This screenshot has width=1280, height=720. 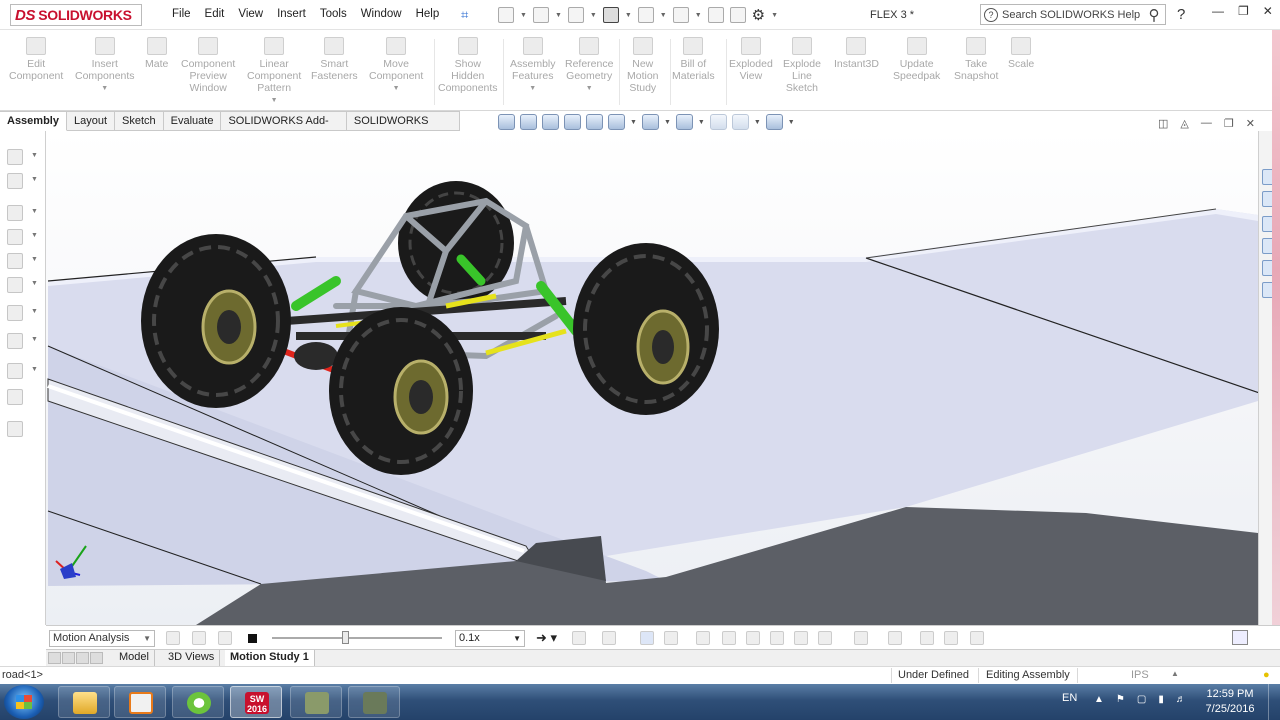 What do you see at coordinates (703, 638) in the screenshot?
I see `motor-icon` at bounding box center [703, 638].